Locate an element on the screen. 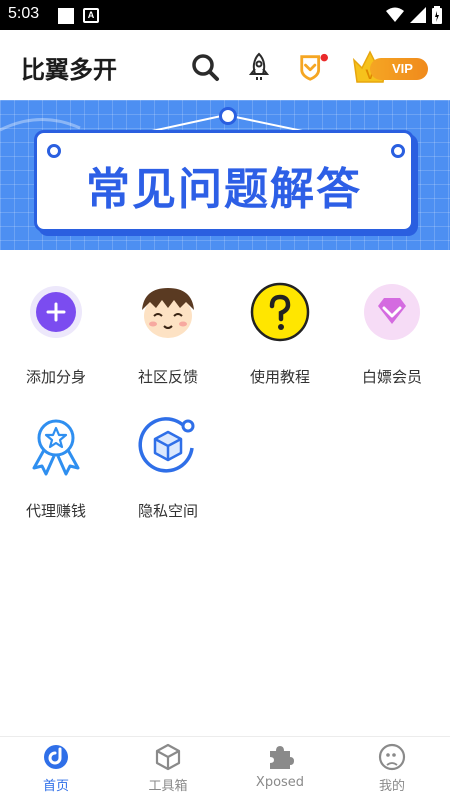  banner-card: 常见问题解答 is located at coordinates (224, 181).